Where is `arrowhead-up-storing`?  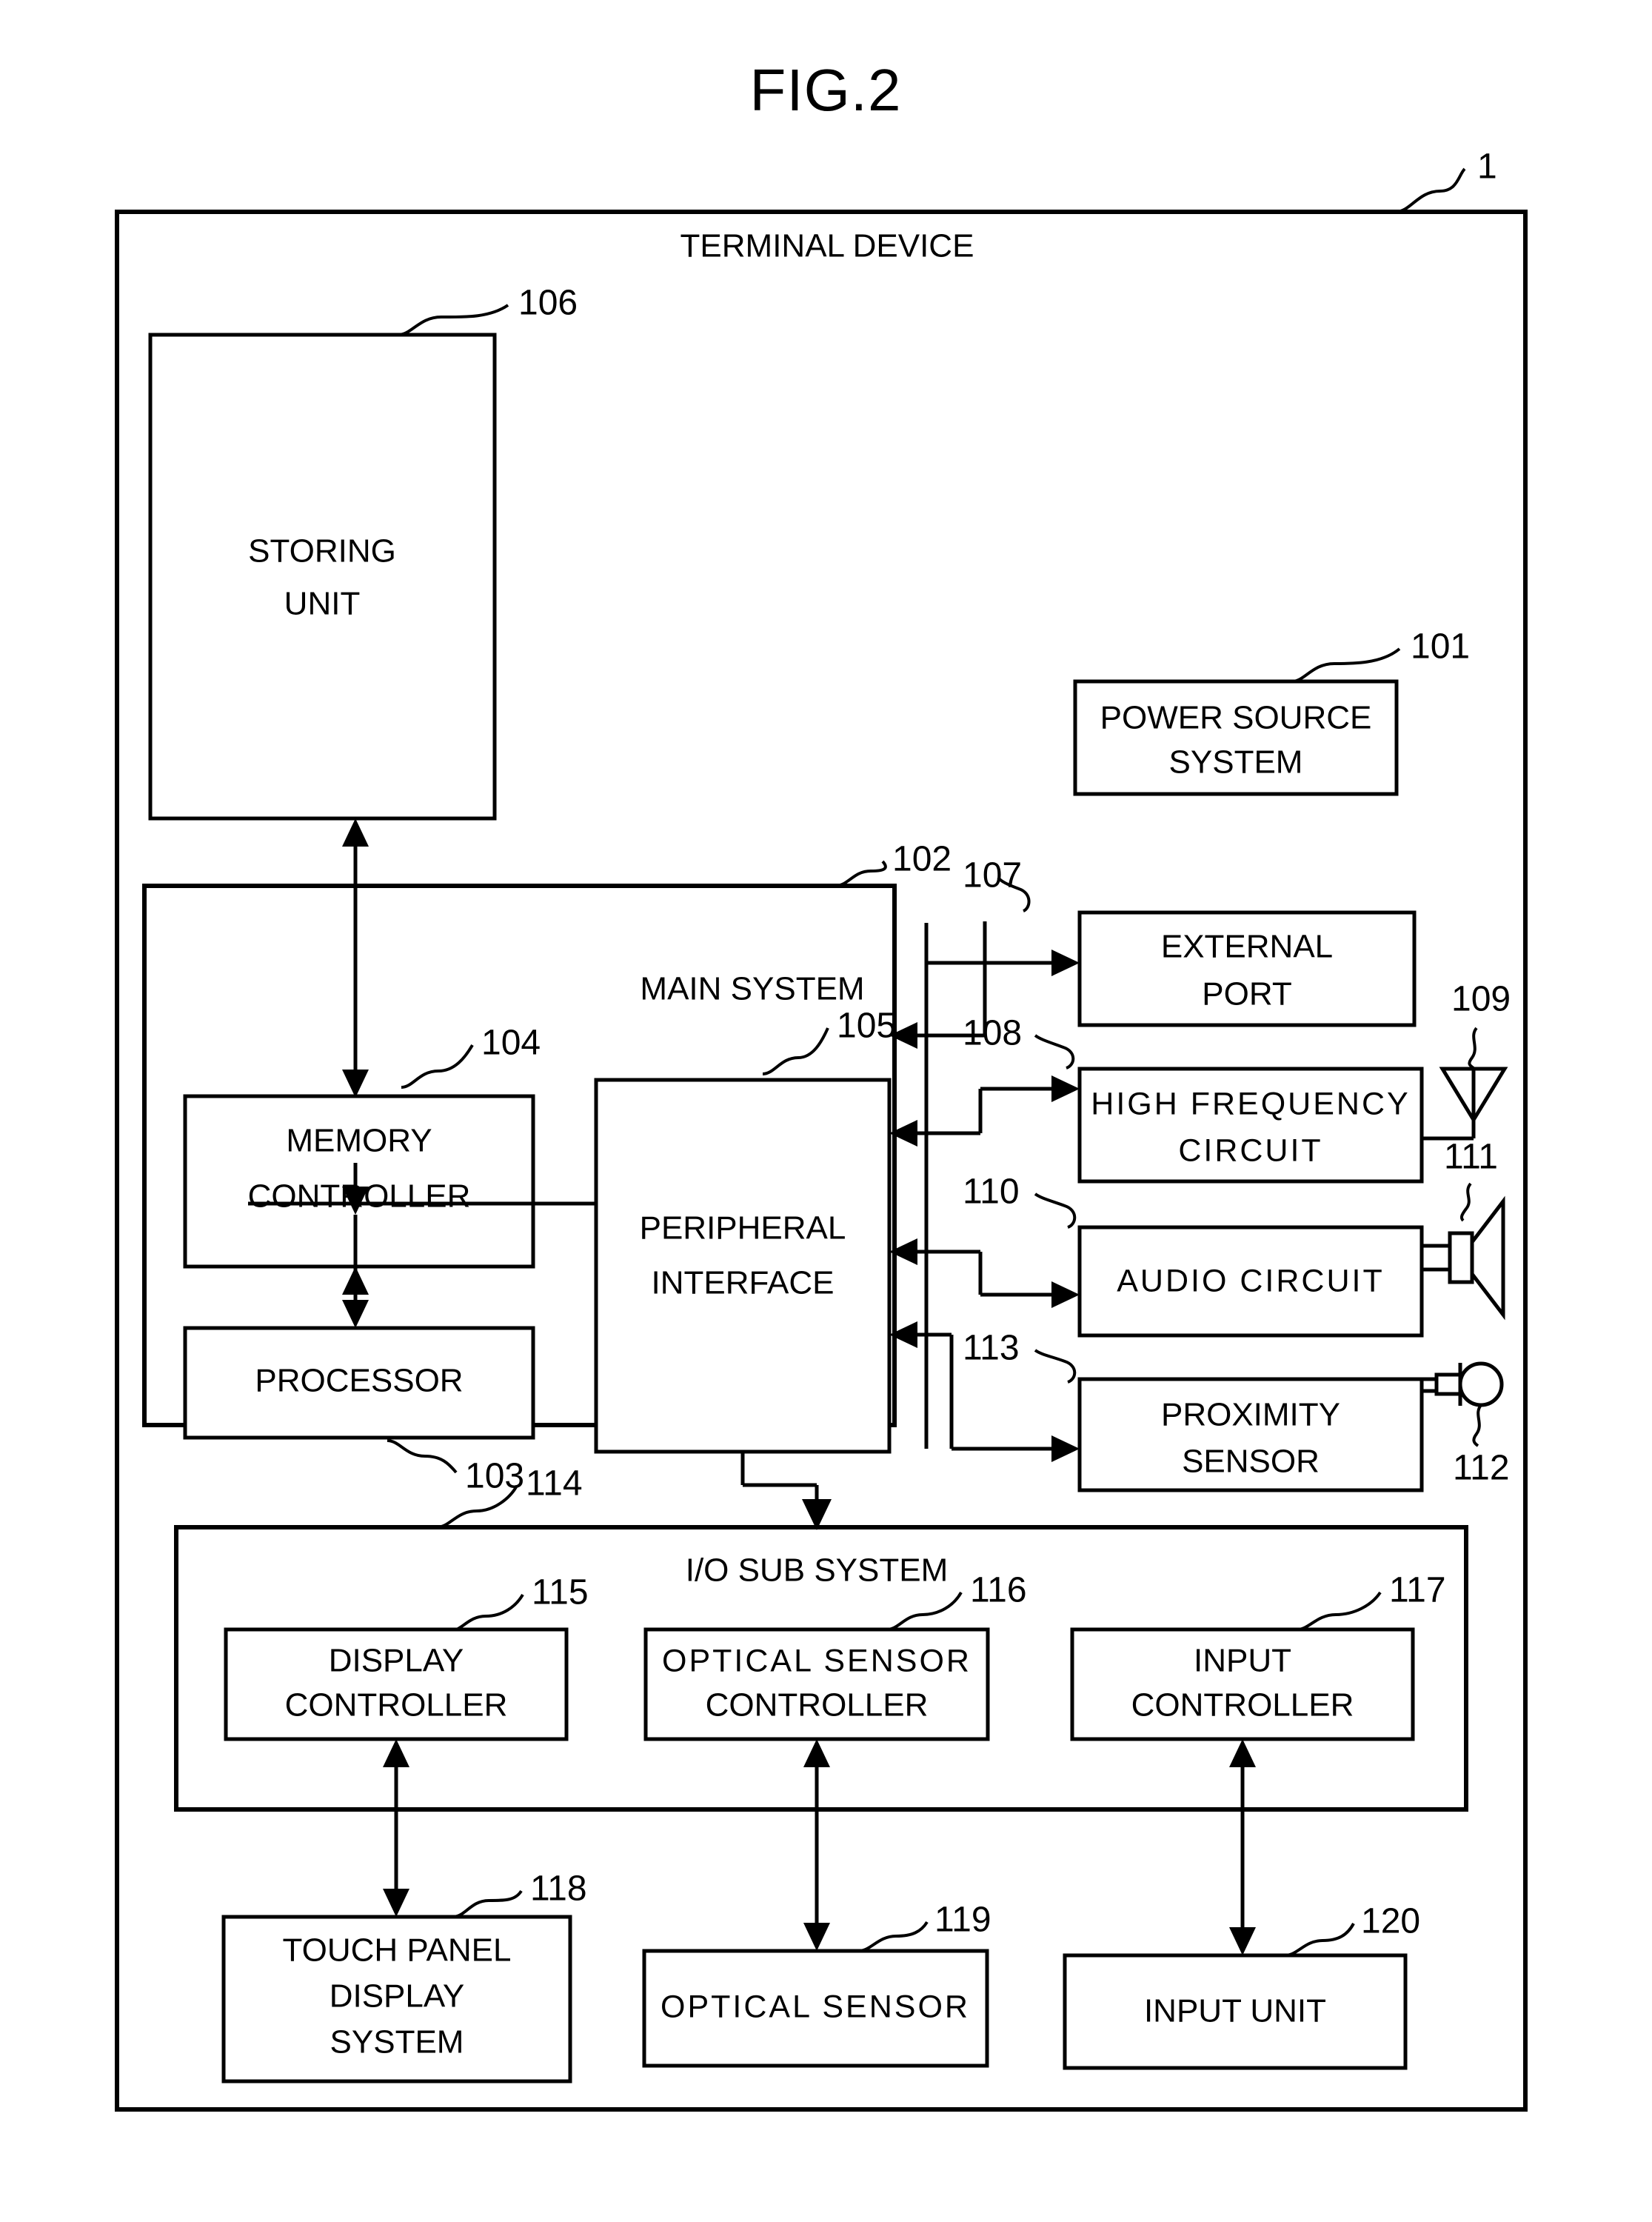 arrowhead-up-storing is located at coordinates (355, 832).